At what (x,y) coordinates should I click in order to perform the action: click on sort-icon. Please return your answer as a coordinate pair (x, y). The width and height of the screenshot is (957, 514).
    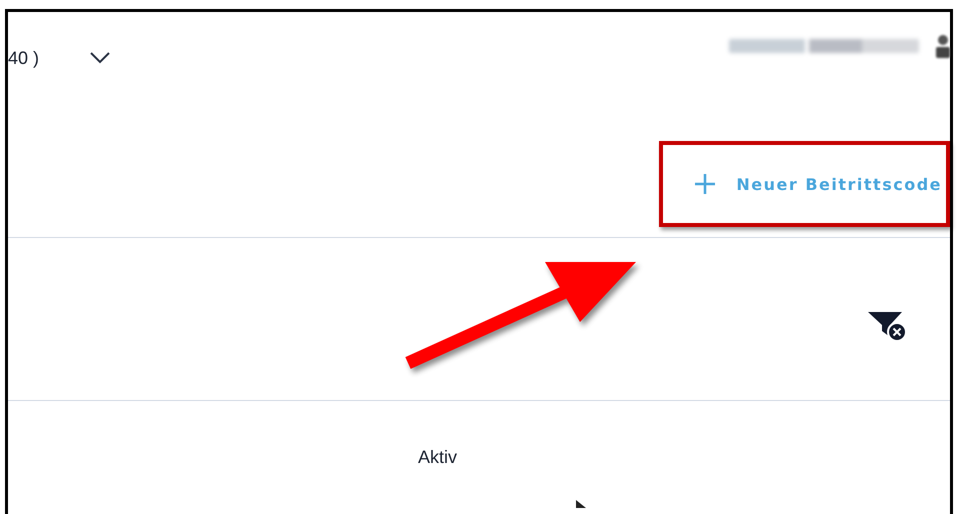
    Looking at the image, I should click on (581, 505).